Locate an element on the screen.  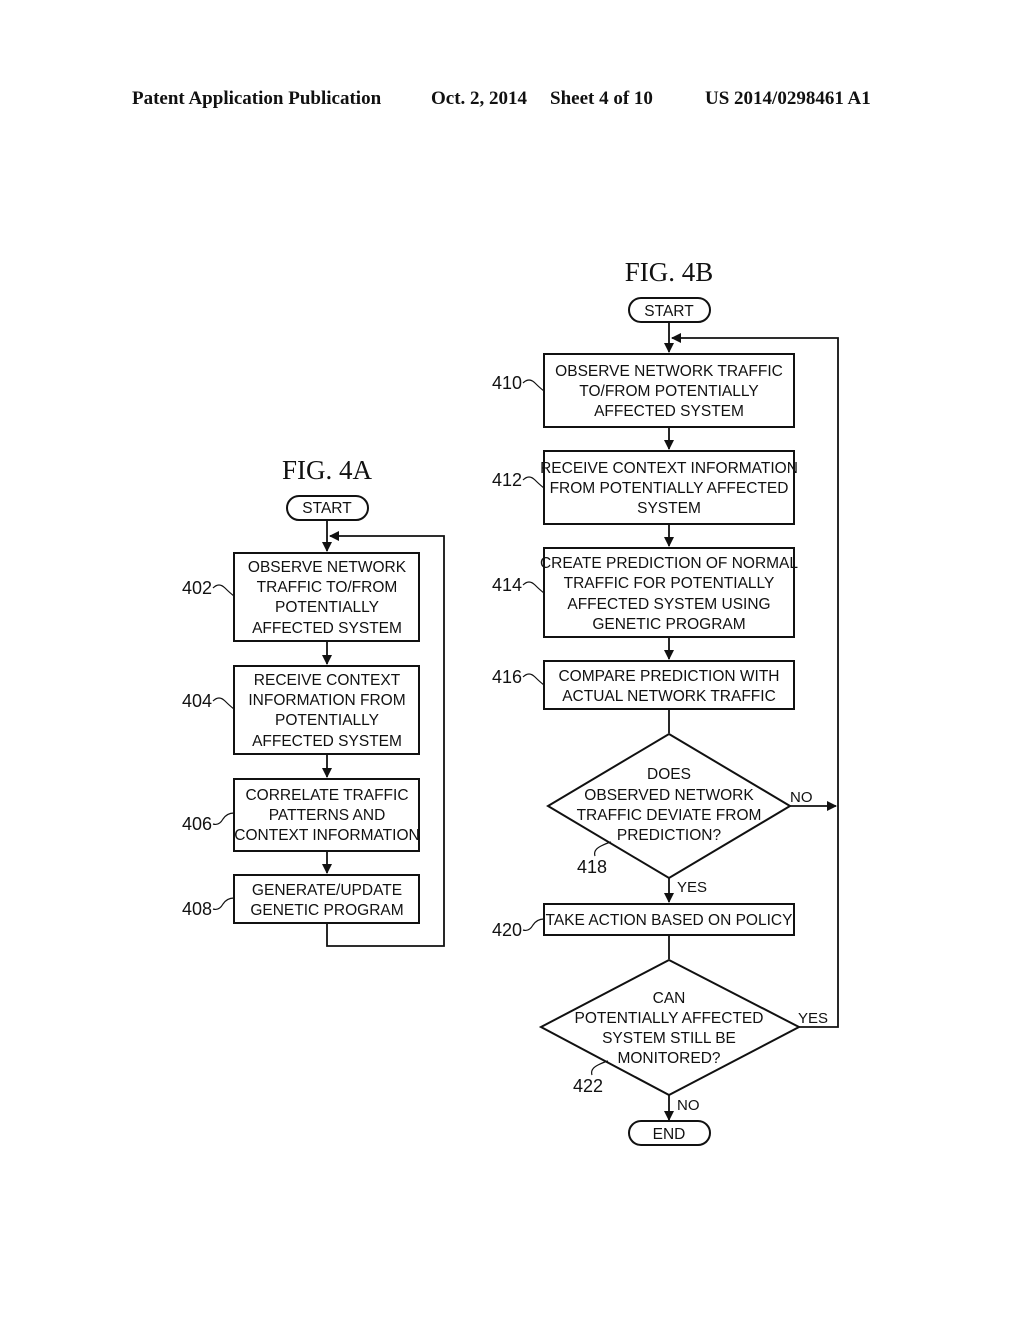
step-text: CONTEXT INFORMATION is located at coordinates (326, 835).